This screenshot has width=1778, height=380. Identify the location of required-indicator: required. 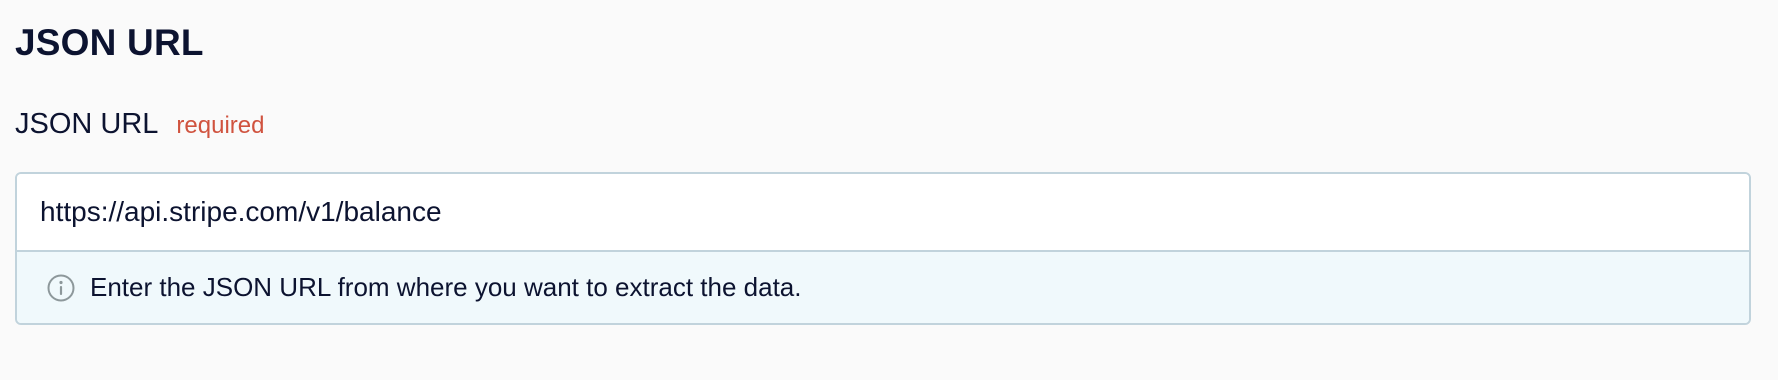
(220, 125).